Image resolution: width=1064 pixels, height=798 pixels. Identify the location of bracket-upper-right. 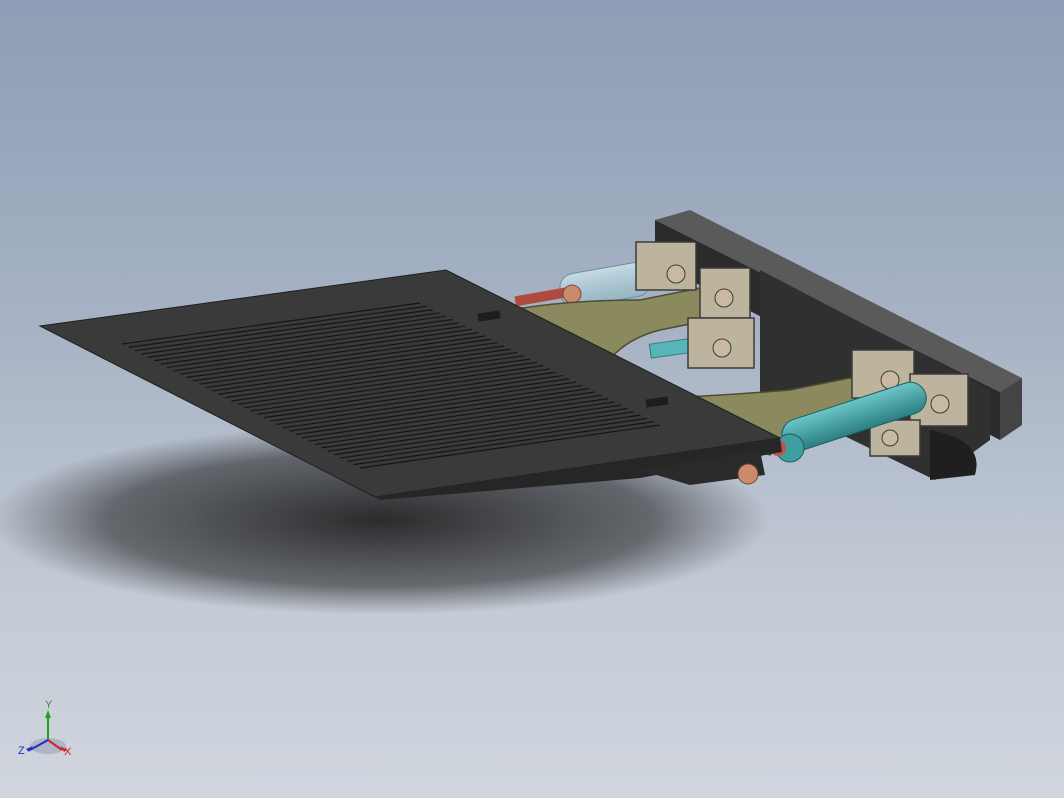
(725, 293).